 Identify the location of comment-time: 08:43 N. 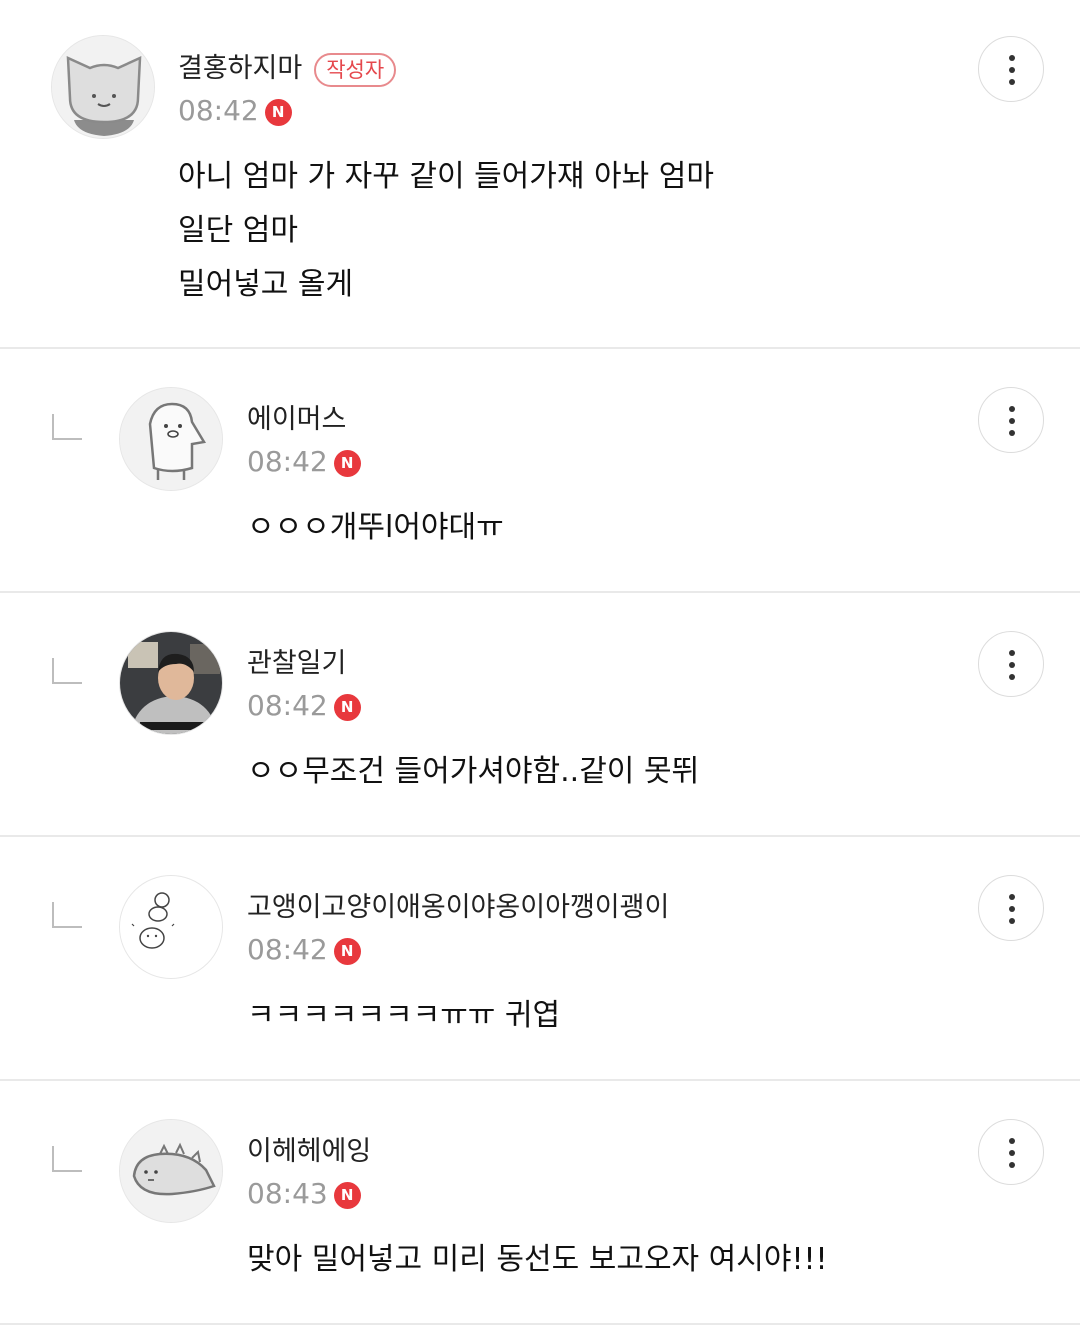
(304, 1193).